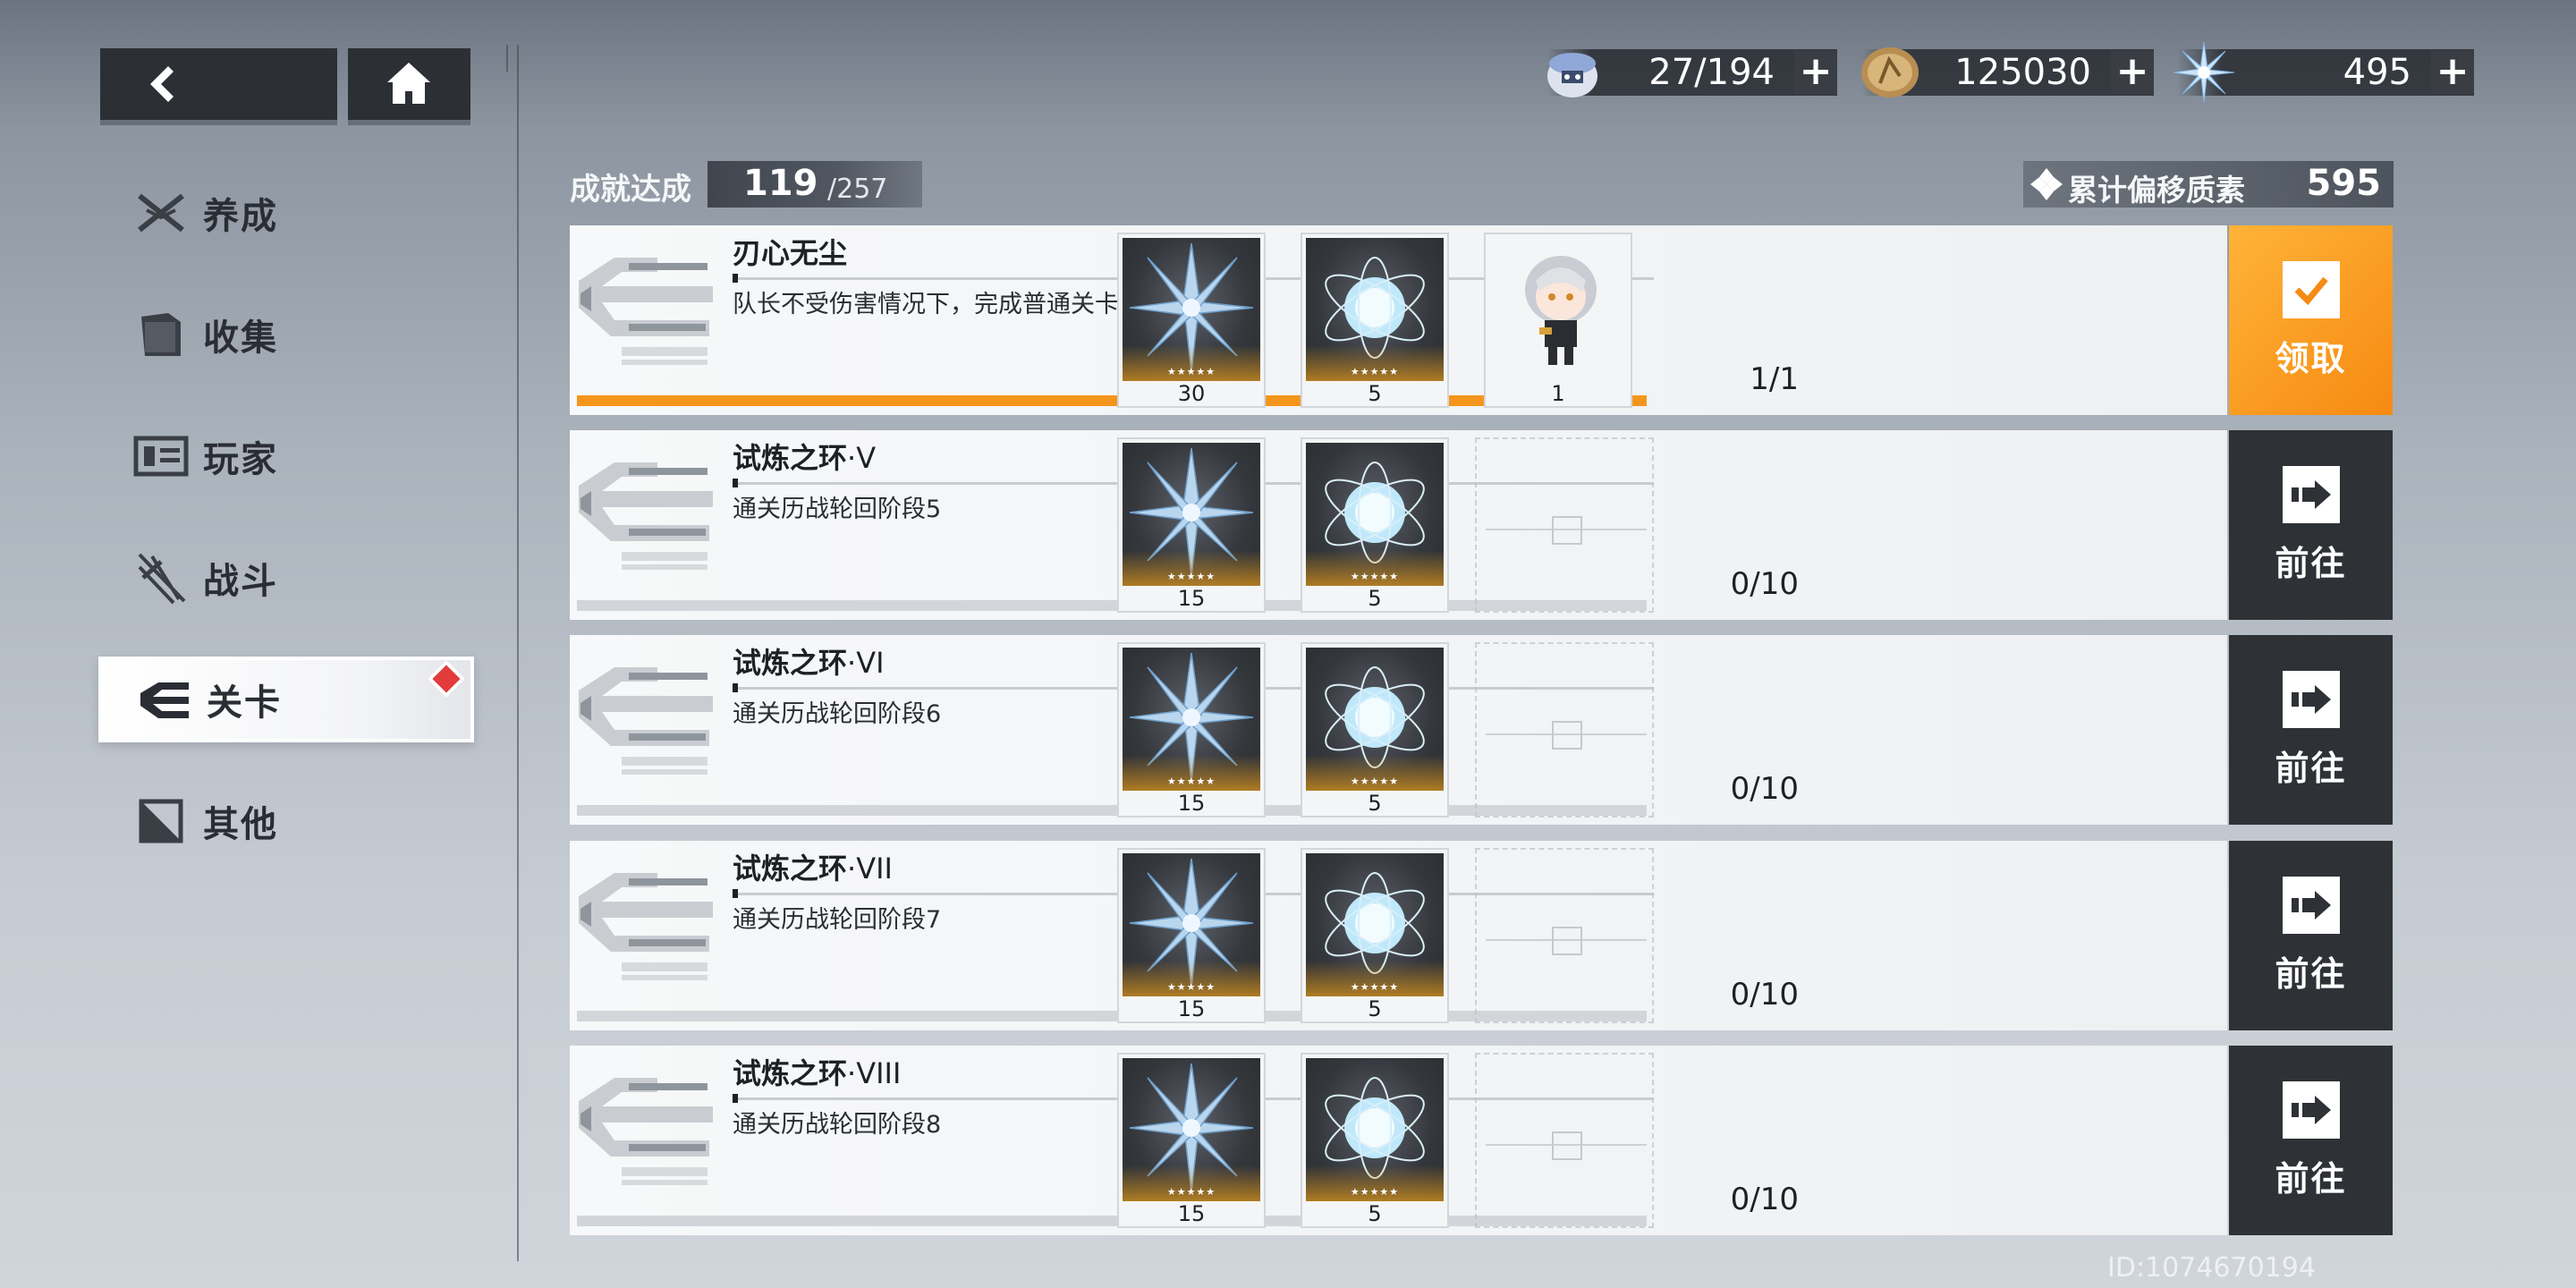 The width and height of the screenshot is (2576, 1288). I want to click on stamina-robot-icon, so click(1572, 75).